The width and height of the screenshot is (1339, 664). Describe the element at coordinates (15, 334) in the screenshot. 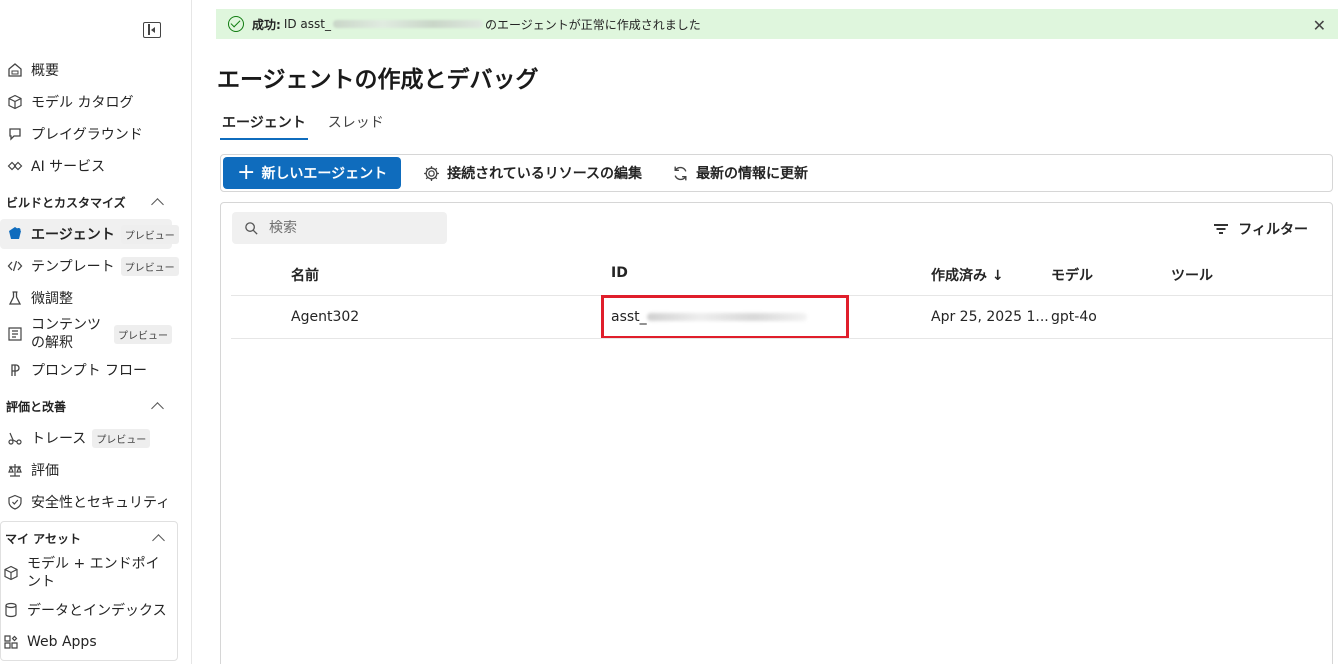

I see `document-list-icon` at that location.